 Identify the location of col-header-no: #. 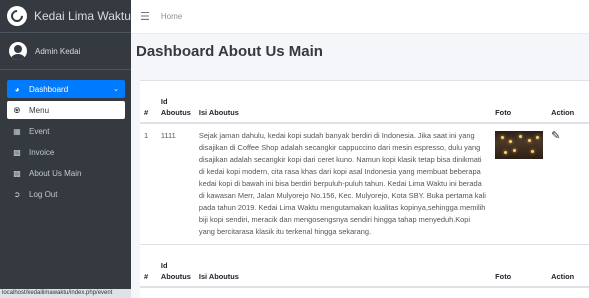
(148, 102).